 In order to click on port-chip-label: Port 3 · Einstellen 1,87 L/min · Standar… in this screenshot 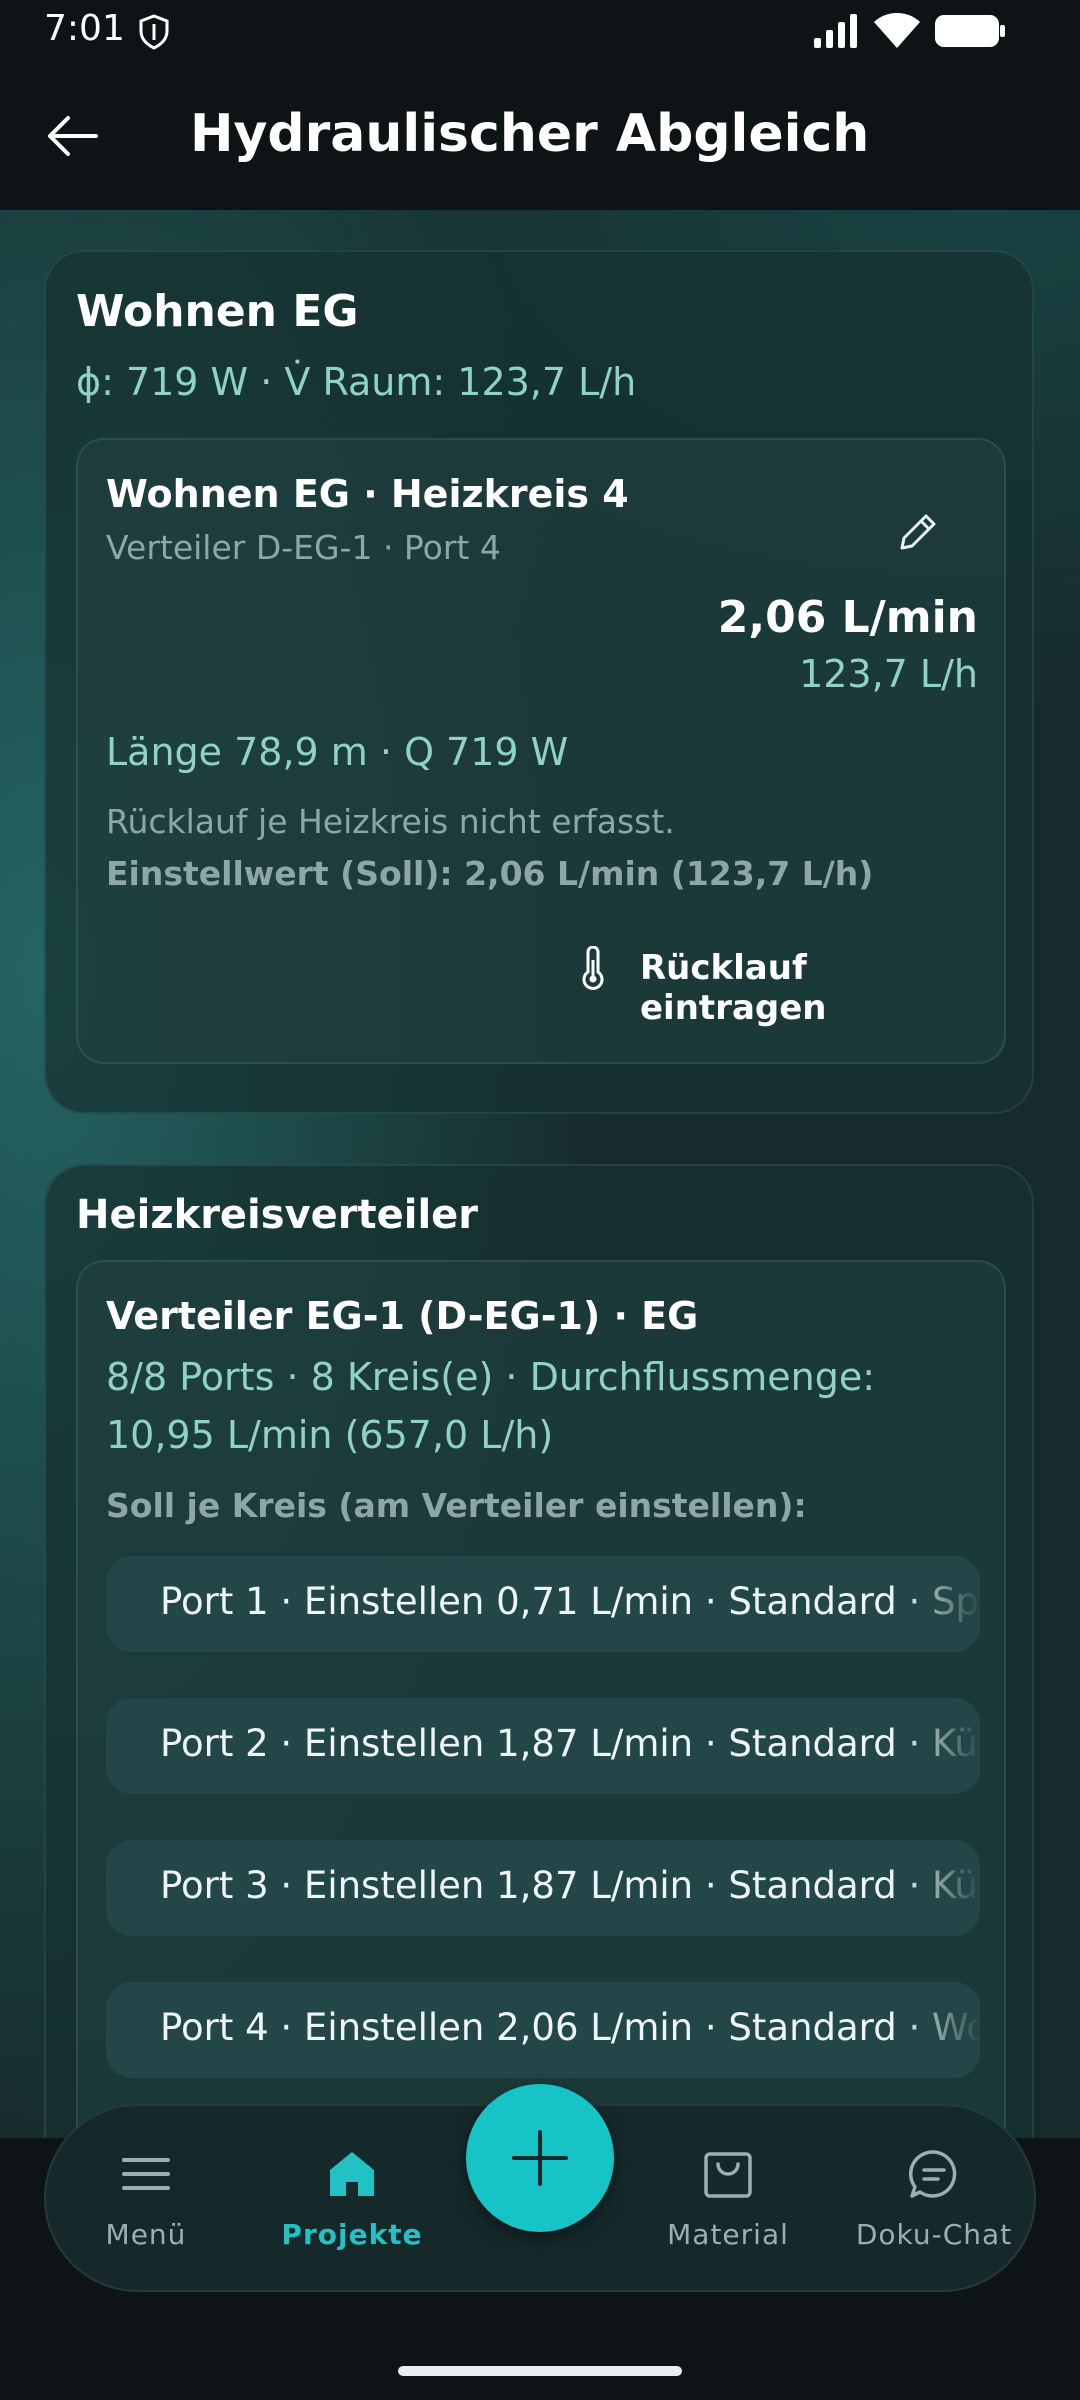, I will do `click(570, 1885)`.